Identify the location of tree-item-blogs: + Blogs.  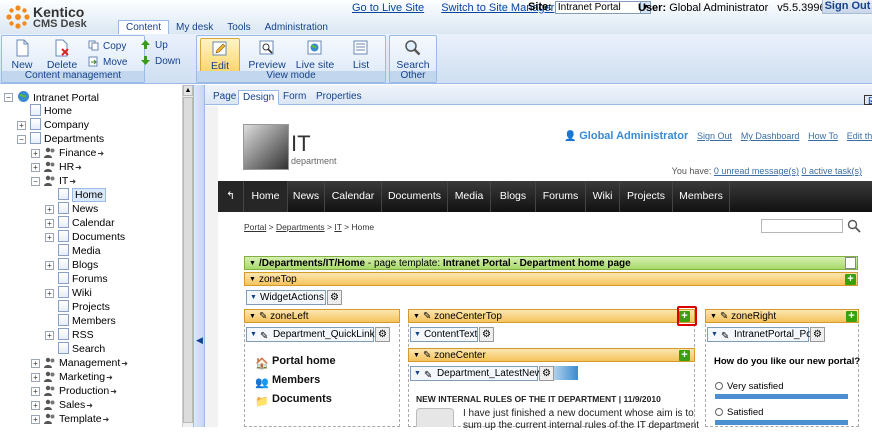
(71, 265).